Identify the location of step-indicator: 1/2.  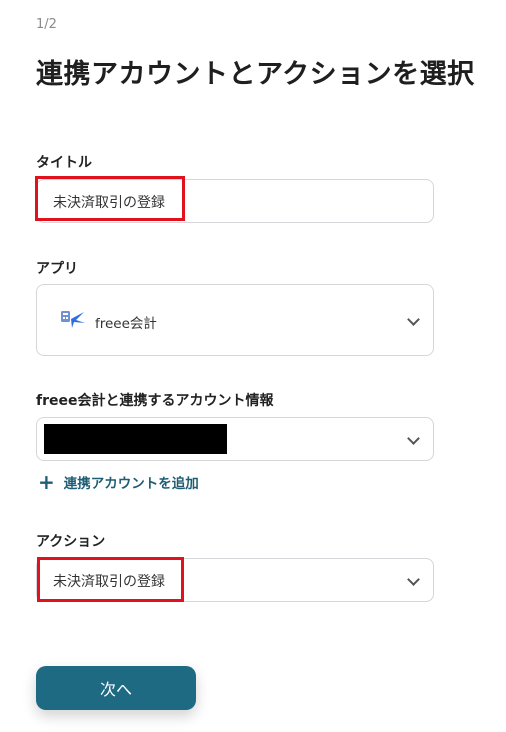
(46, 24).